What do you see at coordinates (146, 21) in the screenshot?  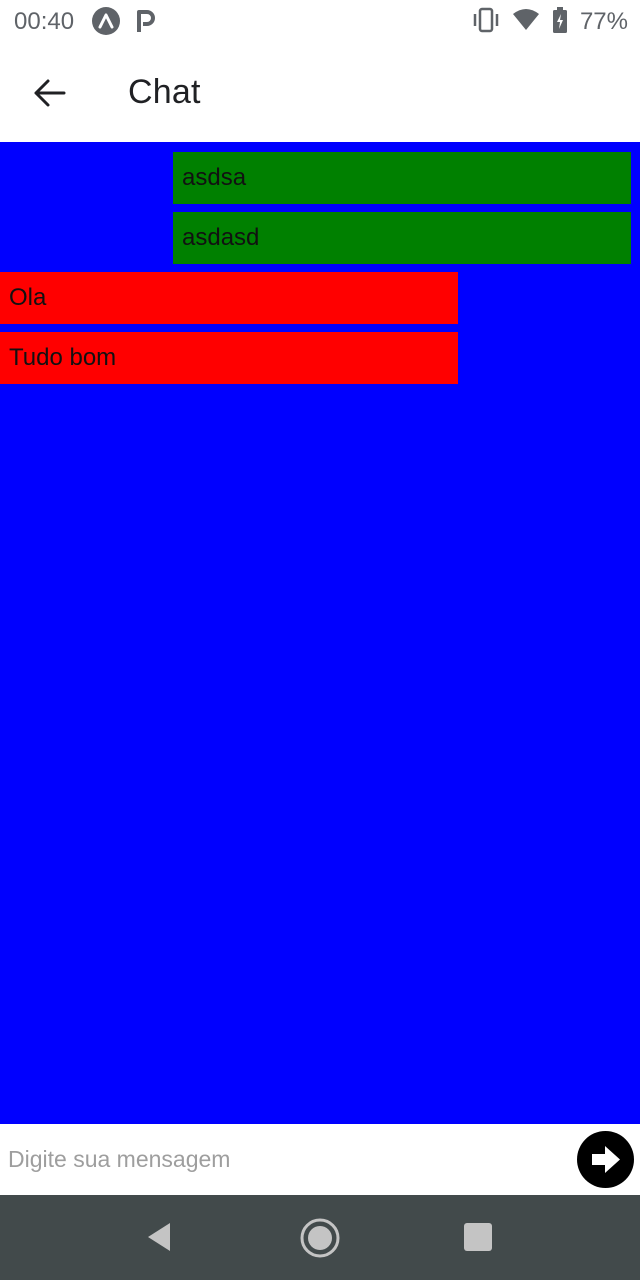 I see `p-app-icon` at bounding box center [146, 21].